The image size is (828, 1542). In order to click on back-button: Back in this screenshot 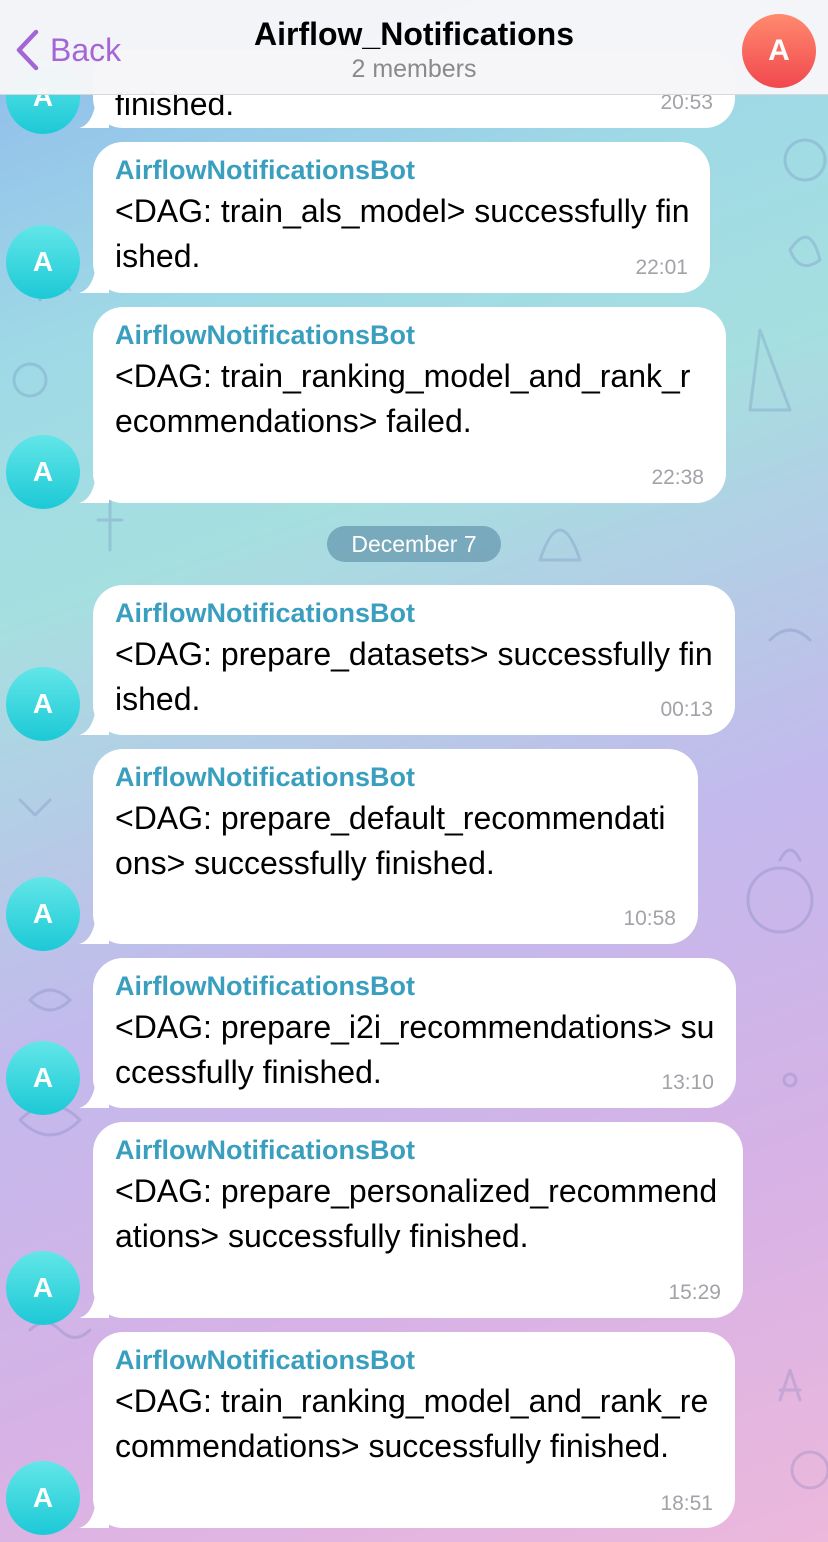, I will do `click(67, 50)`.